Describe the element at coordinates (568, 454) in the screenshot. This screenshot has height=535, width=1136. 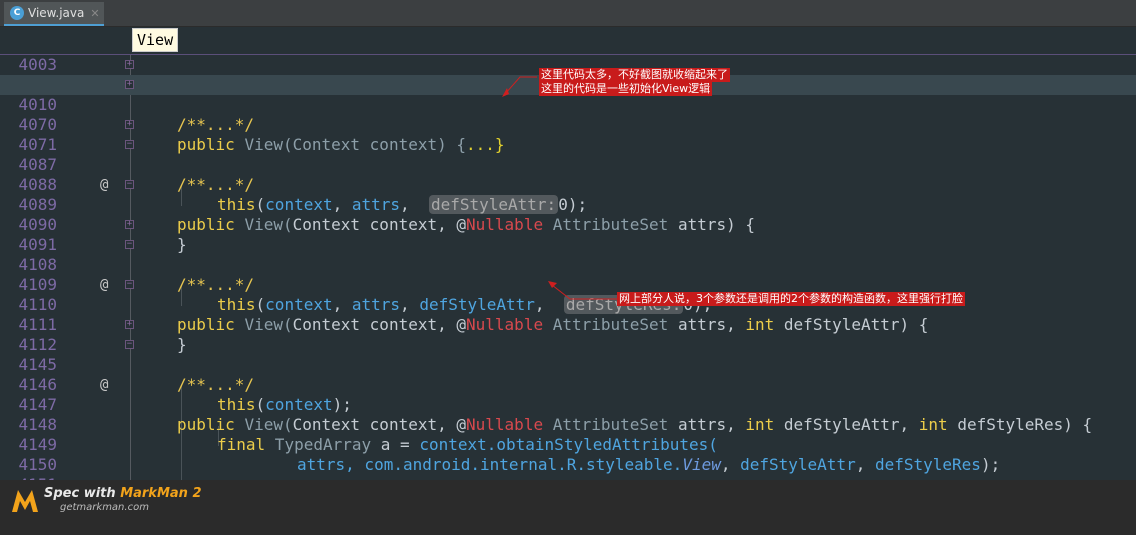
I see `code-line: 4150` at that location.